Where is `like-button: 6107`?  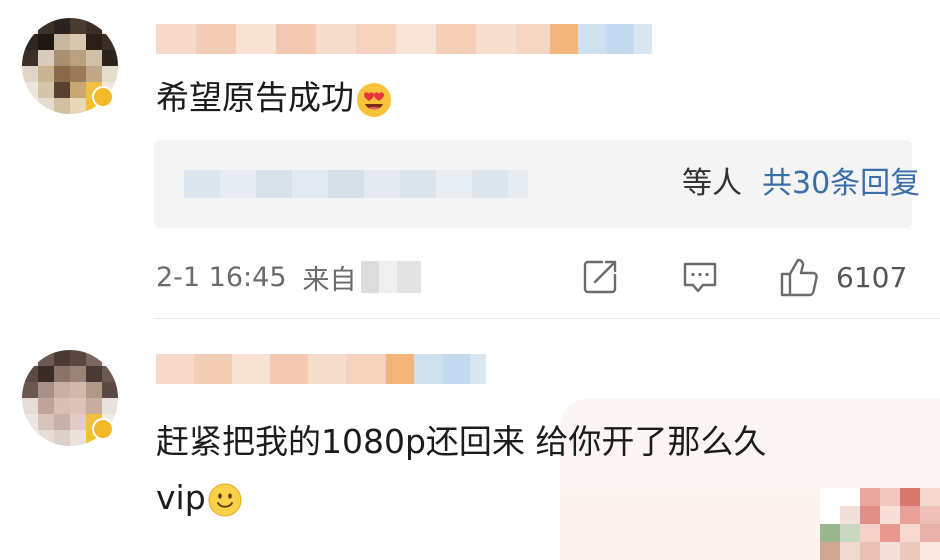
like-button: 6107 is located at coordinates (842, 277).